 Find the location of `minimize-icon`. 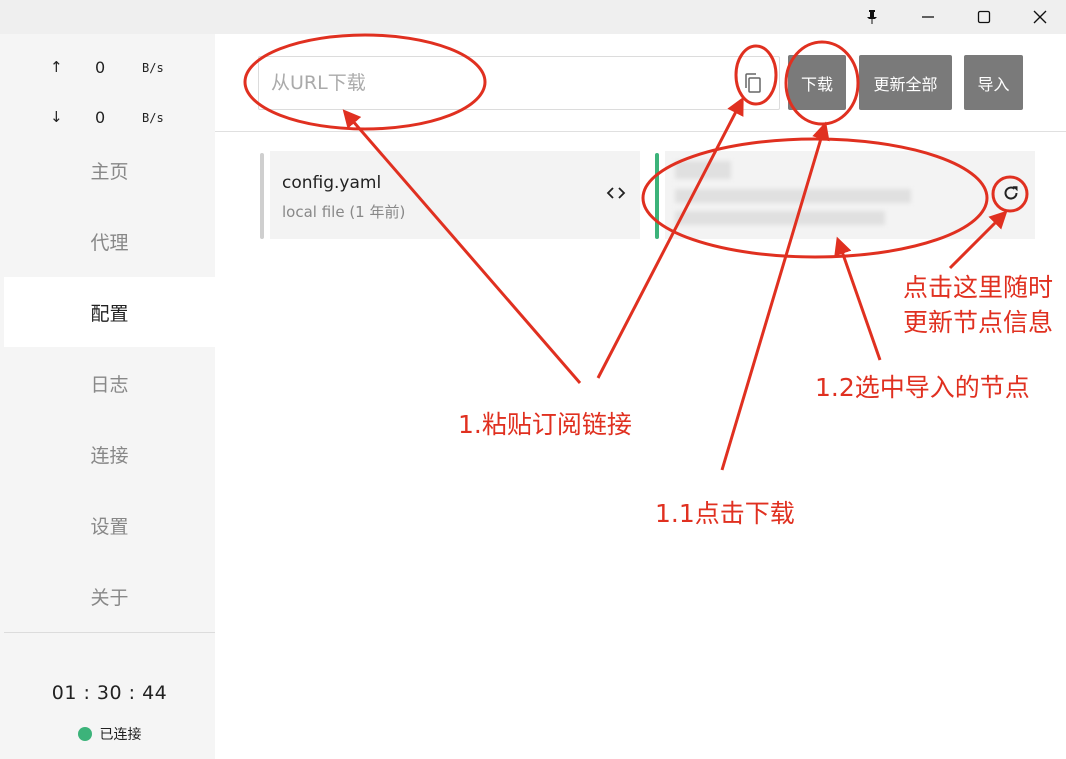

minimize-icon is located at coordinates (928, 17).